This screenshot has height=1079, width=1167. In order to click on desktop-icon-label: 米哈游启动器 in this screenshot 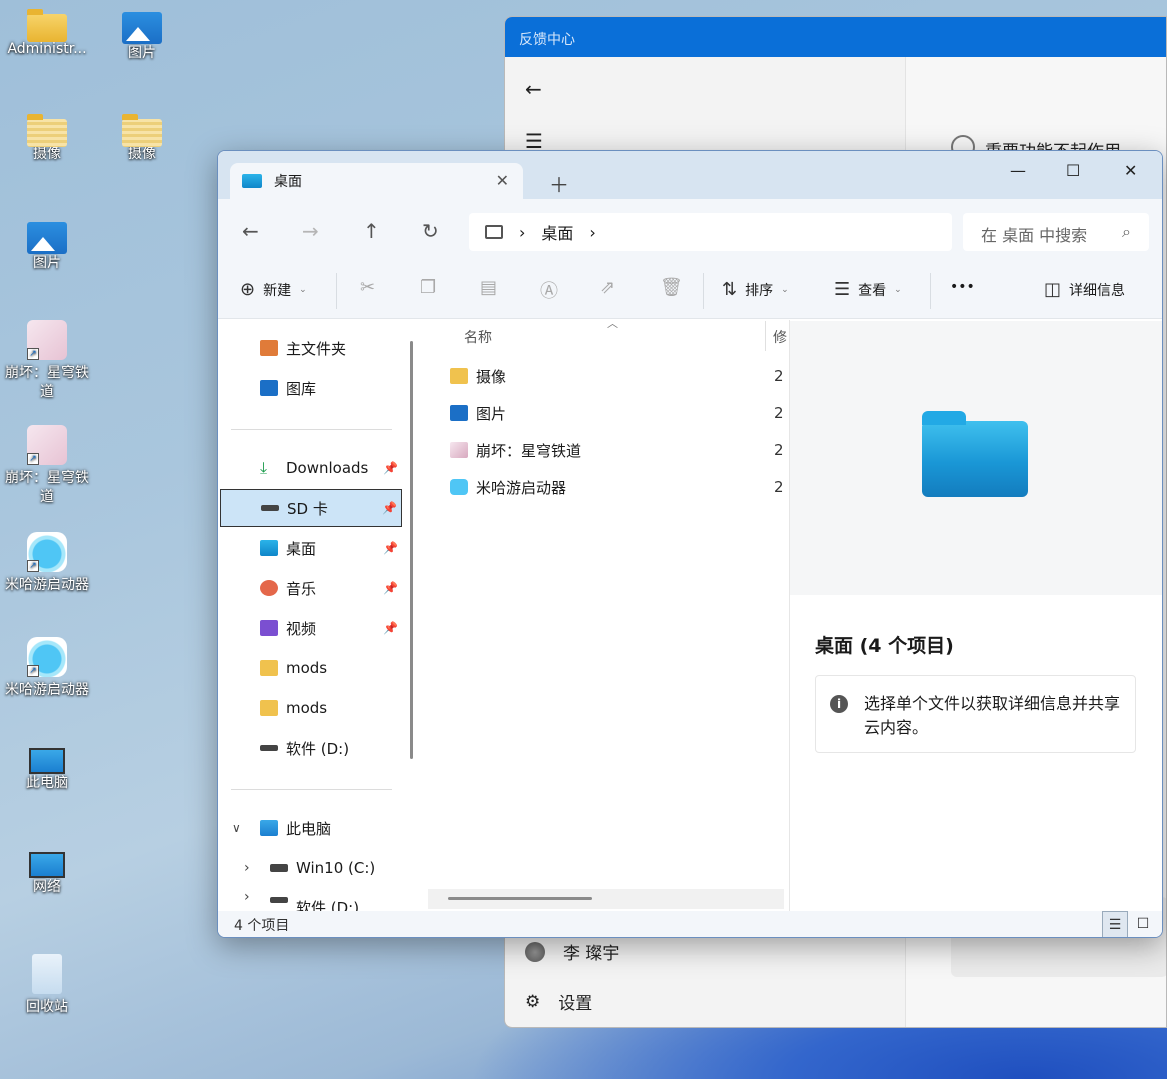, I will do `click(47, 585)`.